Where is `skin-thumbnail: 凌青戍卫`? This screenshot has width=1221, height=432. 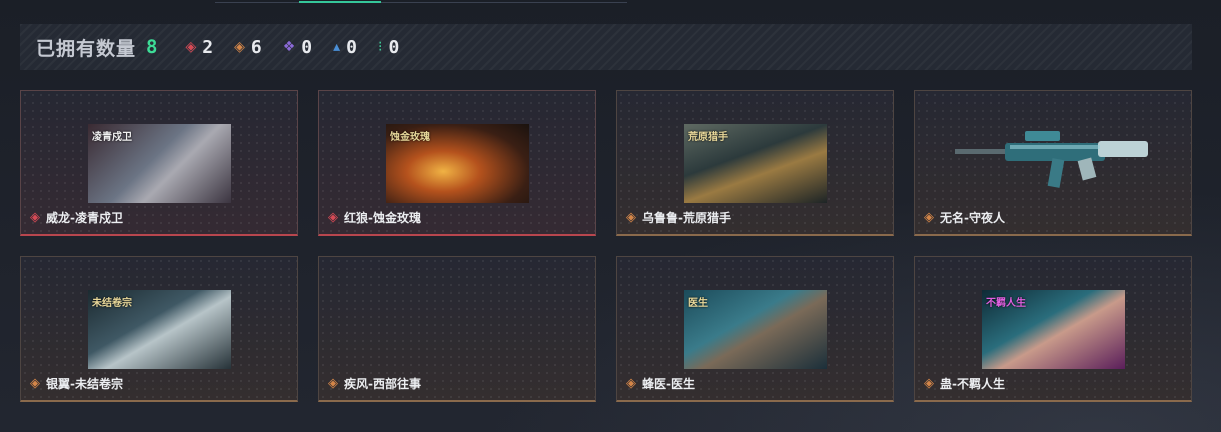 skin-thumbnail: 凌青戍卫 is located at coordinates (159, 163).